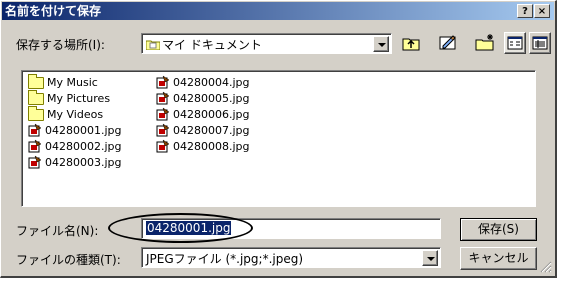 The height and width of the screenshot is (284, 565). I want to click on list-item-label: 04280004.jpg, so click(211, 82).